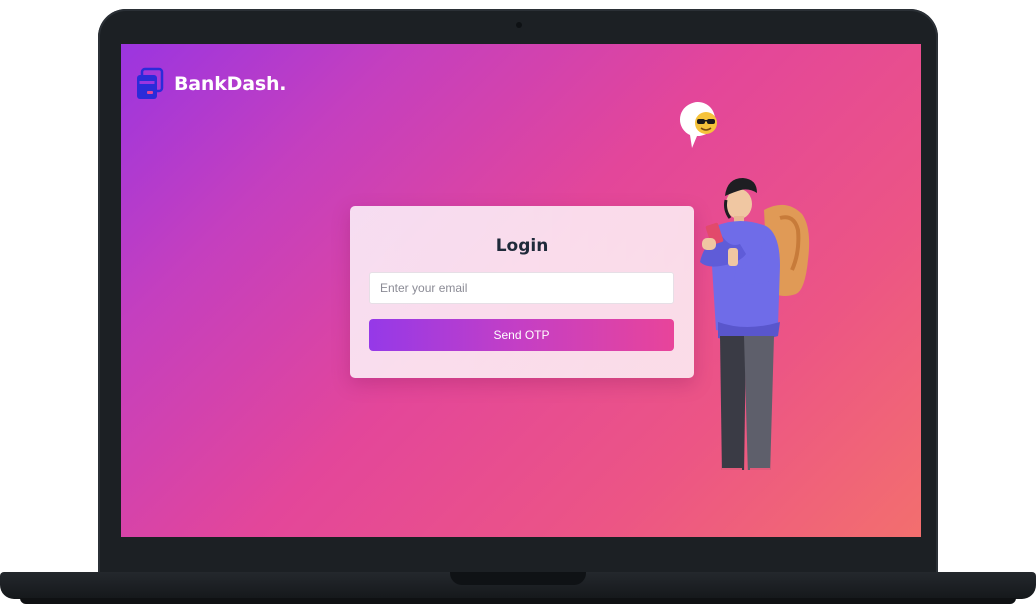 The image size is (1036, 616). What do you see at coordinates (519, 25) in the screenshot?
I see `camera-icon` at bounding box center [519, 25].